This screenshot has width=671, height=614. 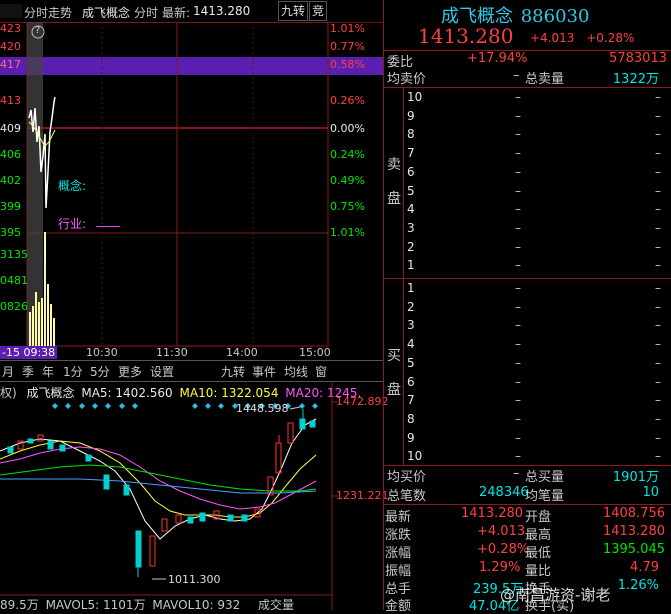 What do you see at coordinates (296, 371) in the screenshot?
I see `tab-ma: 均线` at bounding box center [296, 371].